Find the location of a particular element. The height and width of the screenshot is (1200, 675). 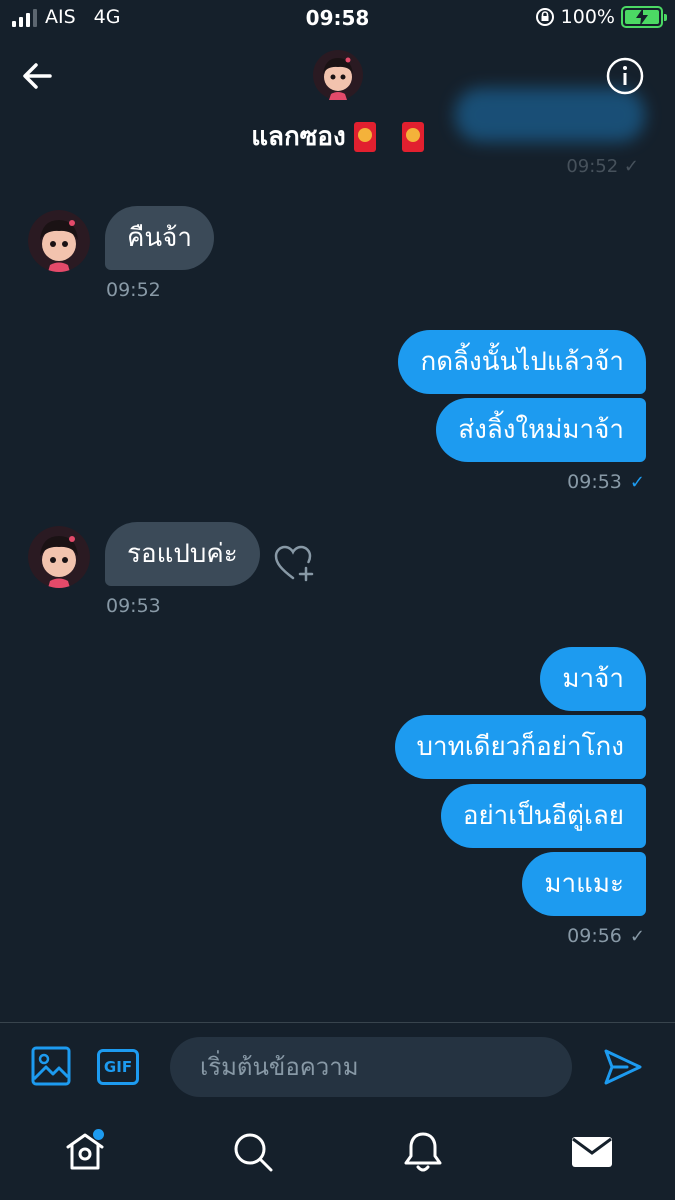

read-check-icon: ✓ is located at coordinates (637, 482).